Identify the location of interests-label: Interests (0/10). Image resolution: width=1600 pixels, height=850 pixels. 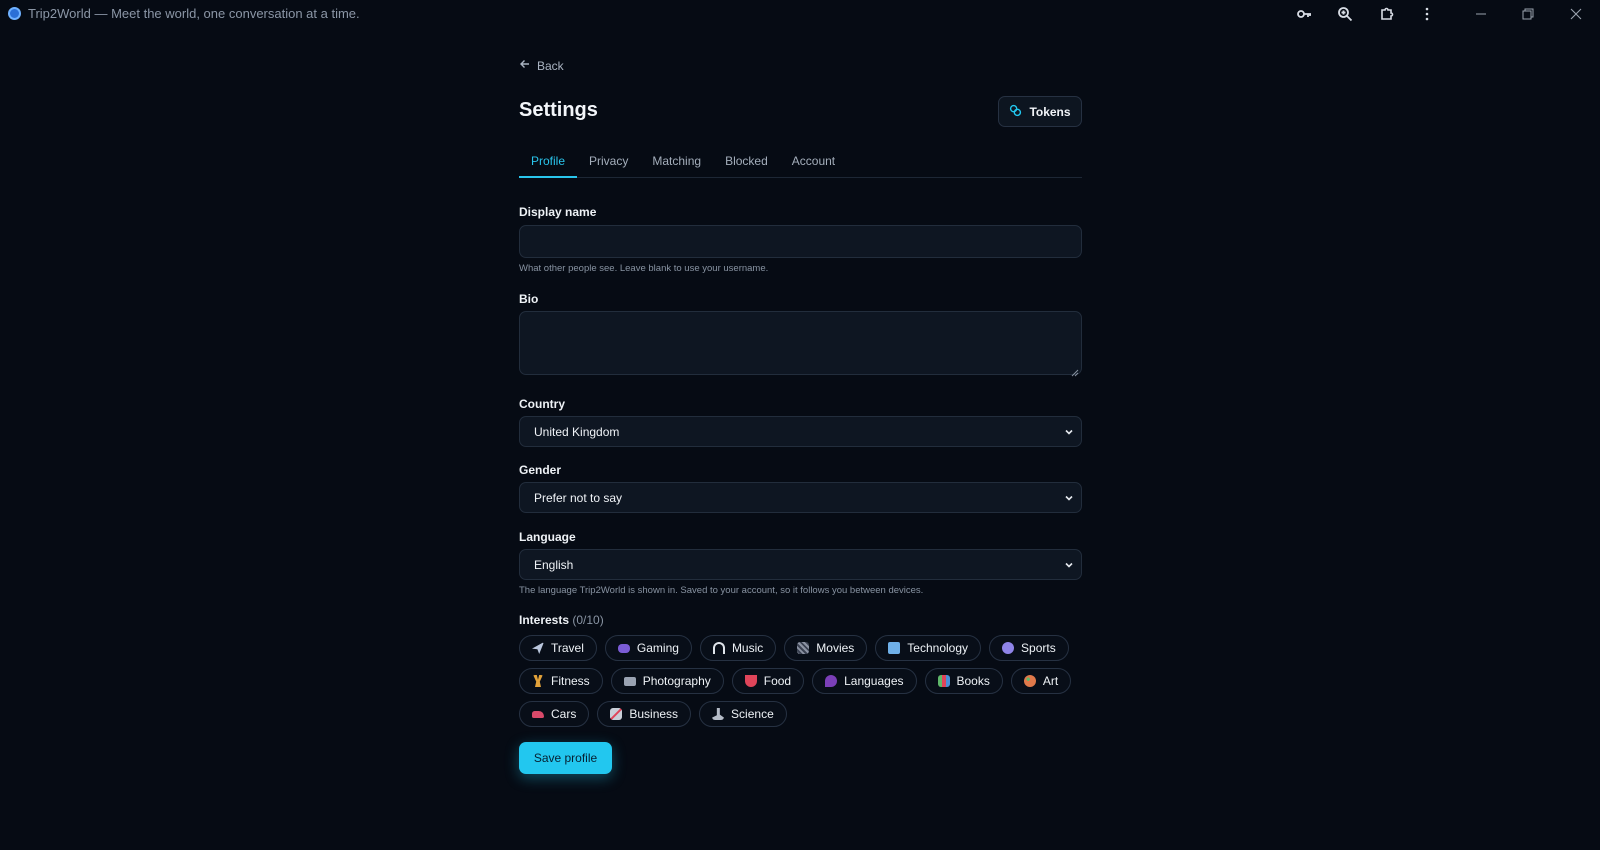
(561, 620).